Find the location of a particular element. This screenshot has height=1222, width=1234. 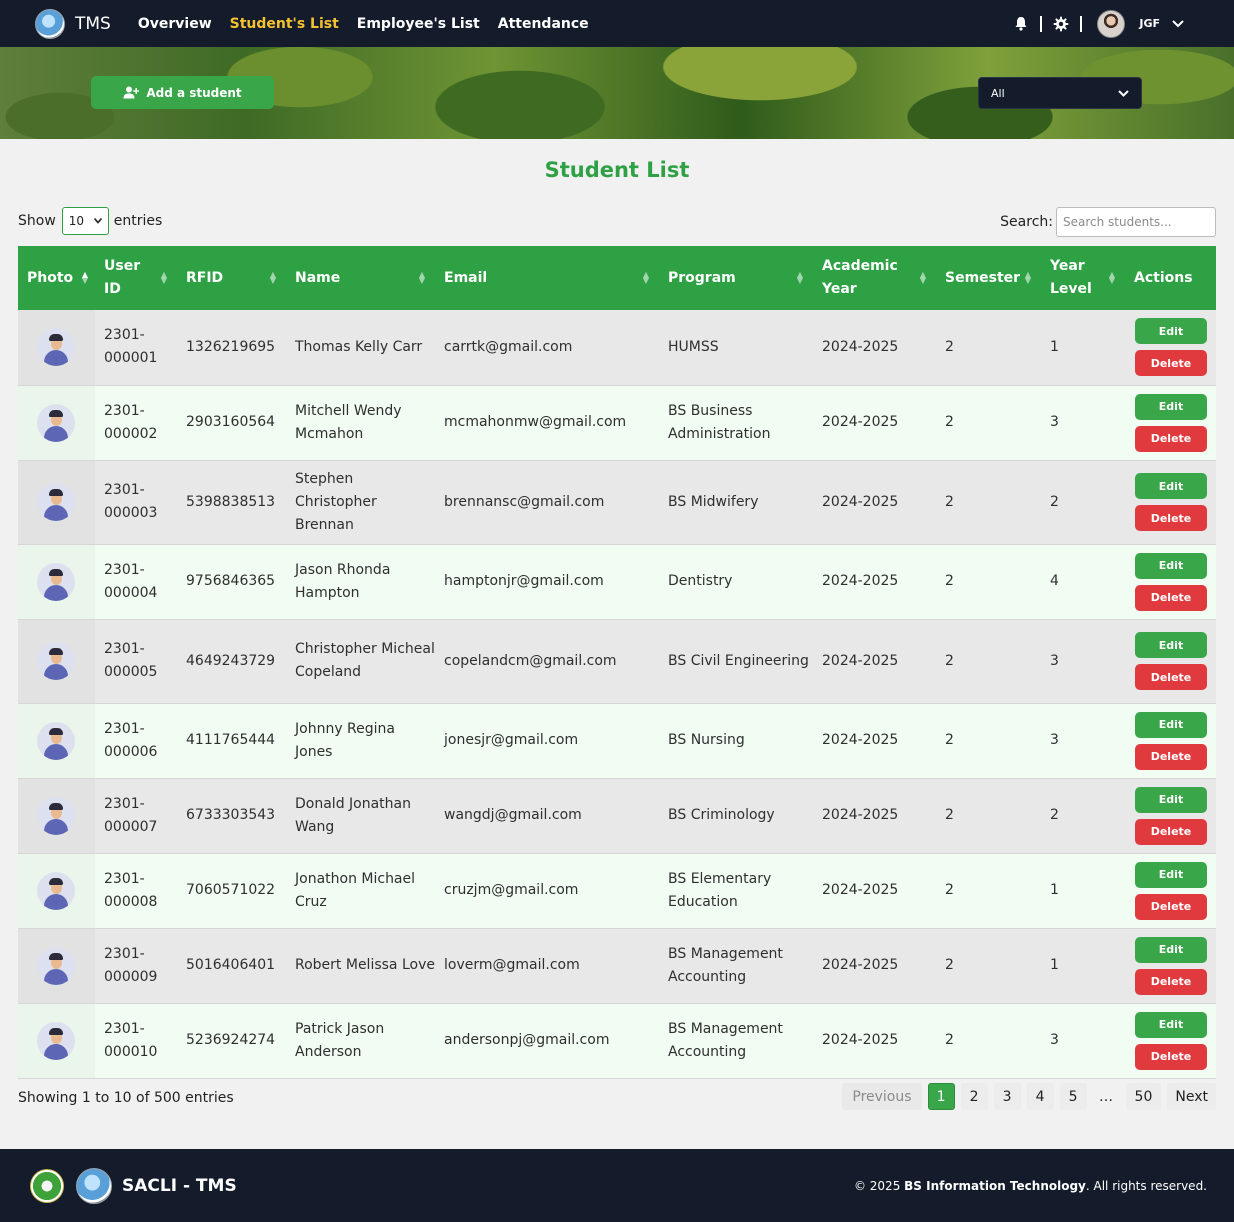

column-header-semester: Semester ▲ ▼ is located at coordinates (988, 278).